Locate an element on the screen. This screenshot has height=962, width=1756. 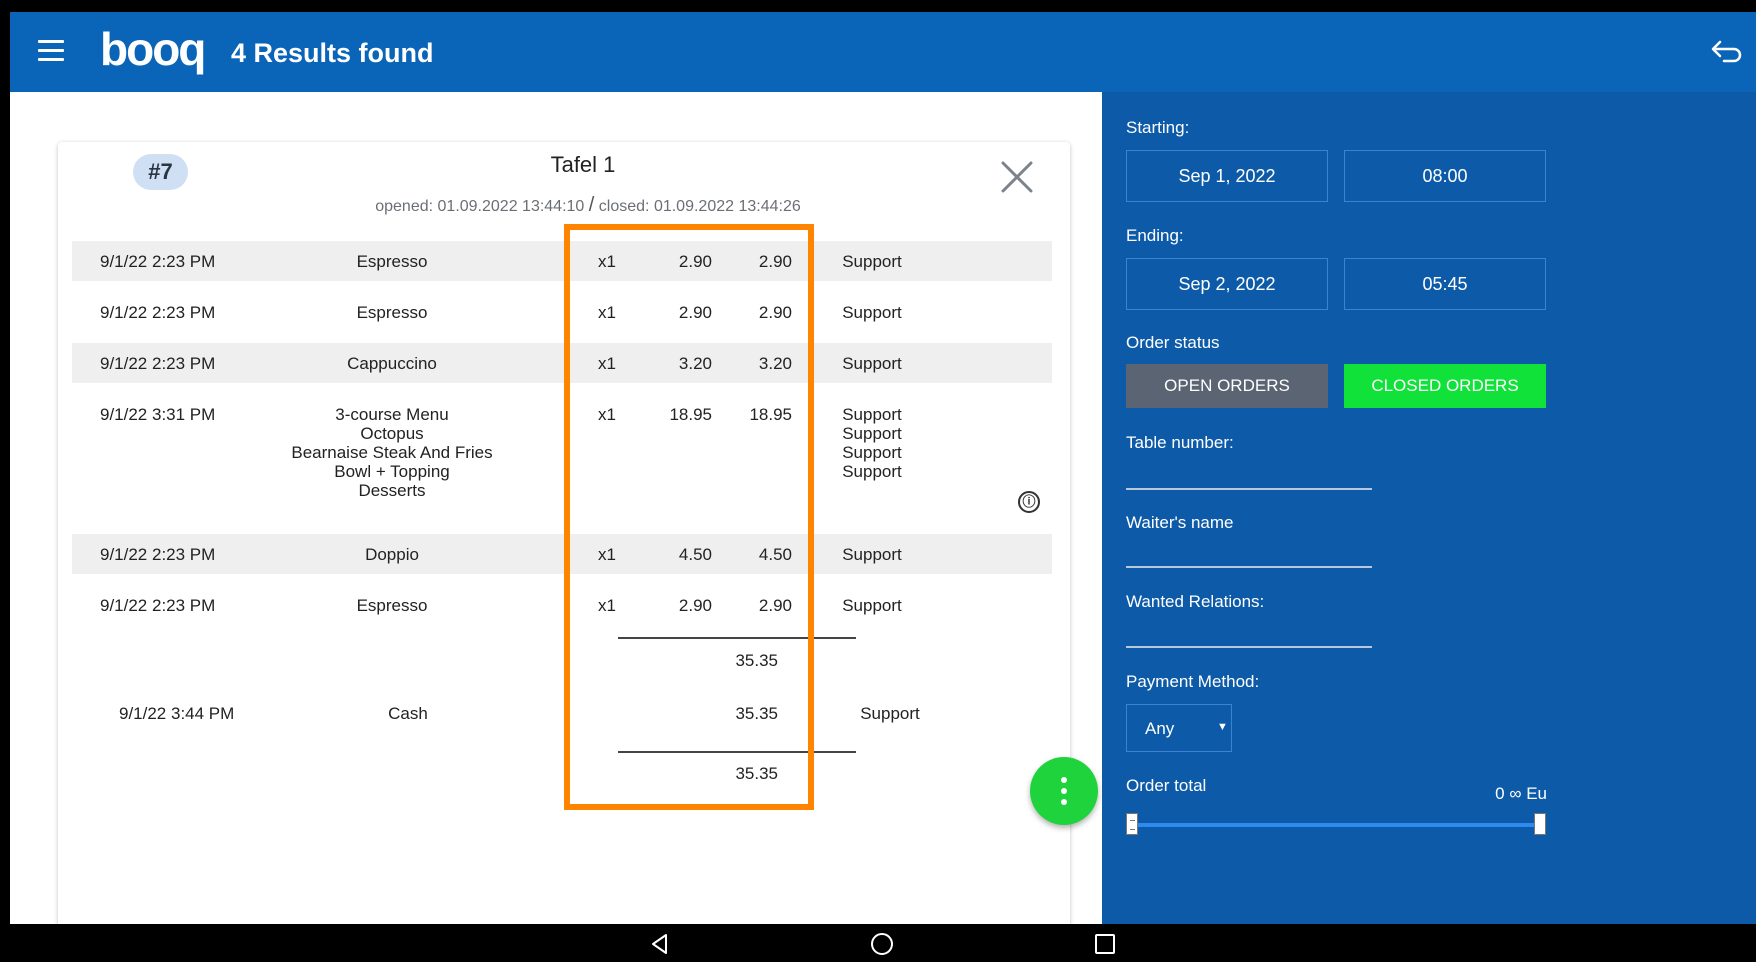
menu-item: 3-course Menu is located at coordinates (392, 414).